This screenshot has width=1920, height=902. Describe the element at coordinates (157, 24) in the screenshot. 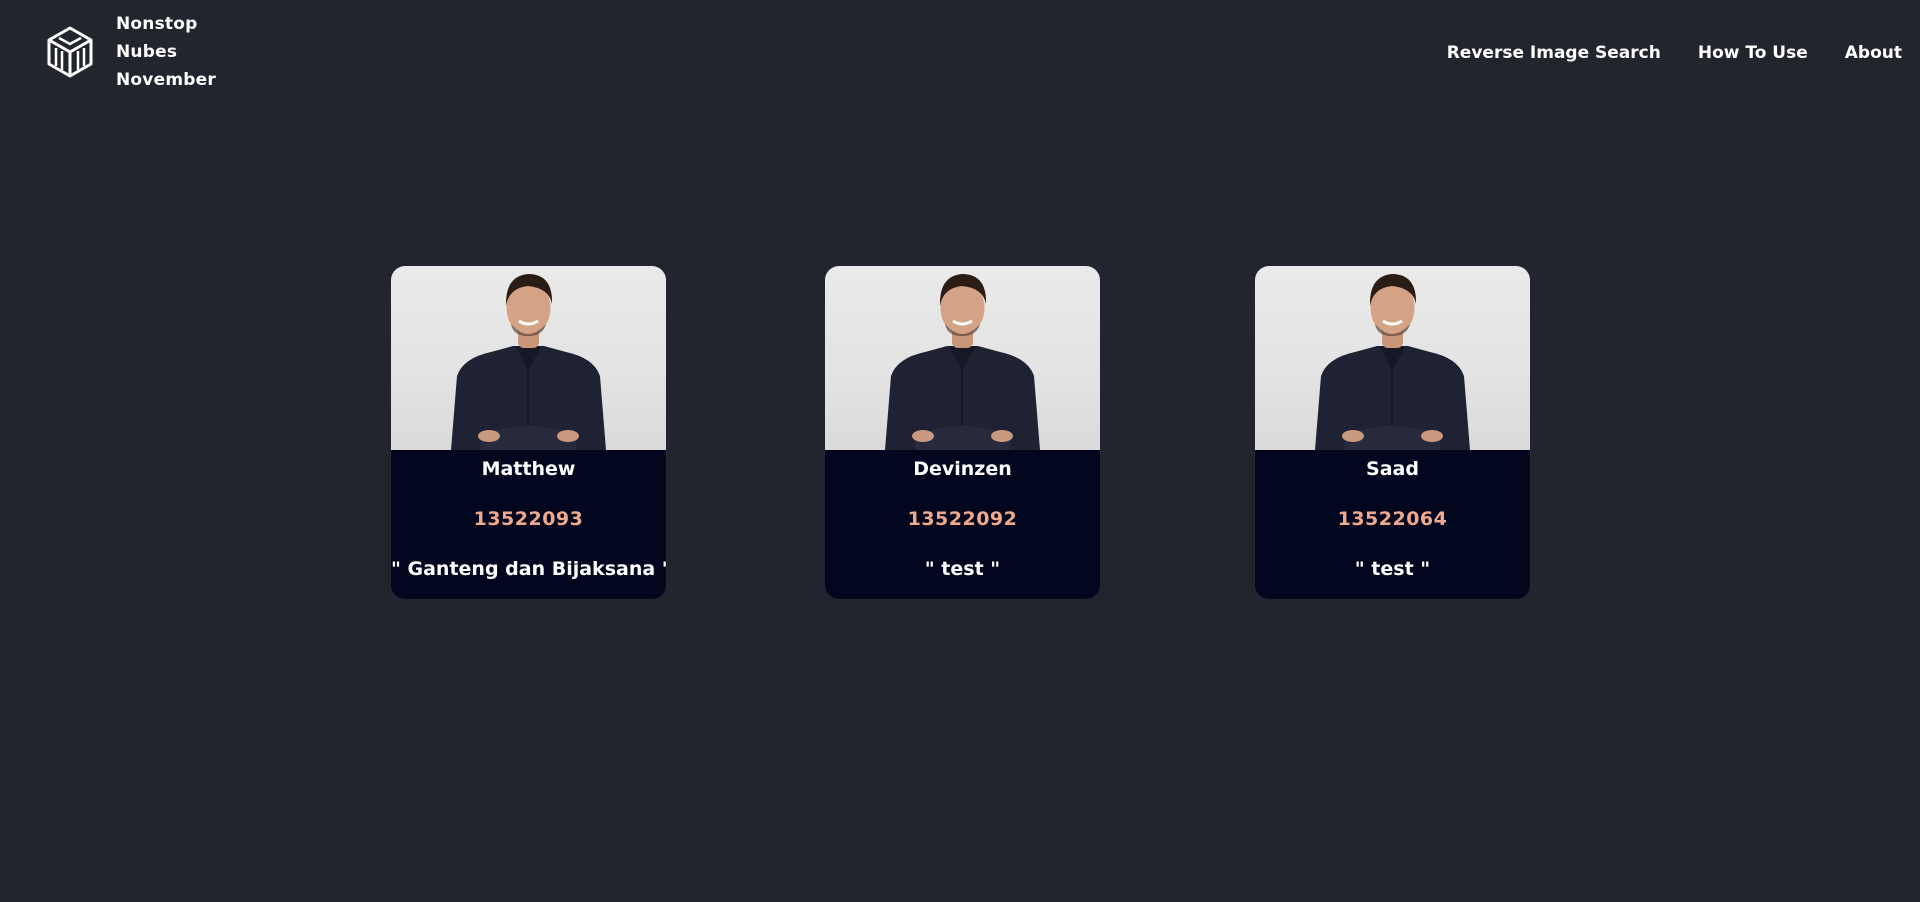

I see `brand-line-1: Nonstop` at that location.